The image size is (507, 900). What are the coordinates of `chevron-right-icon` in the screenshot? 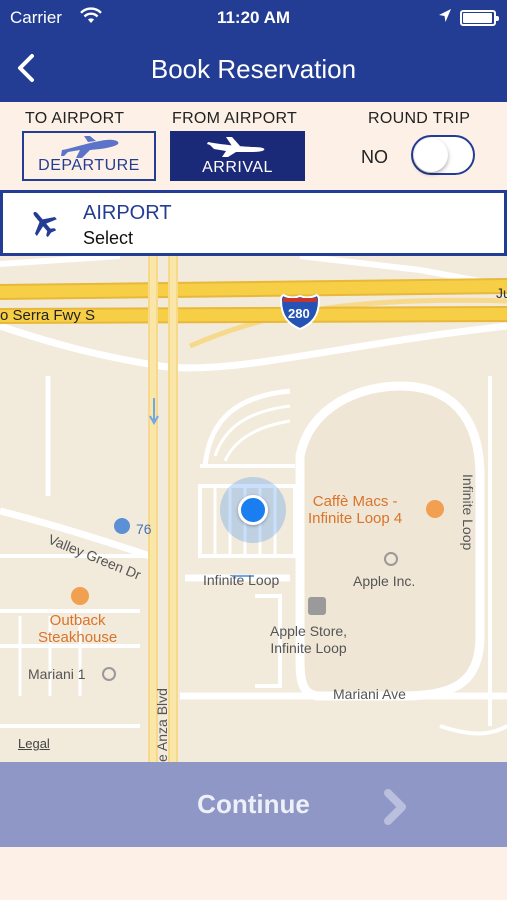 It's located at (395, 807).